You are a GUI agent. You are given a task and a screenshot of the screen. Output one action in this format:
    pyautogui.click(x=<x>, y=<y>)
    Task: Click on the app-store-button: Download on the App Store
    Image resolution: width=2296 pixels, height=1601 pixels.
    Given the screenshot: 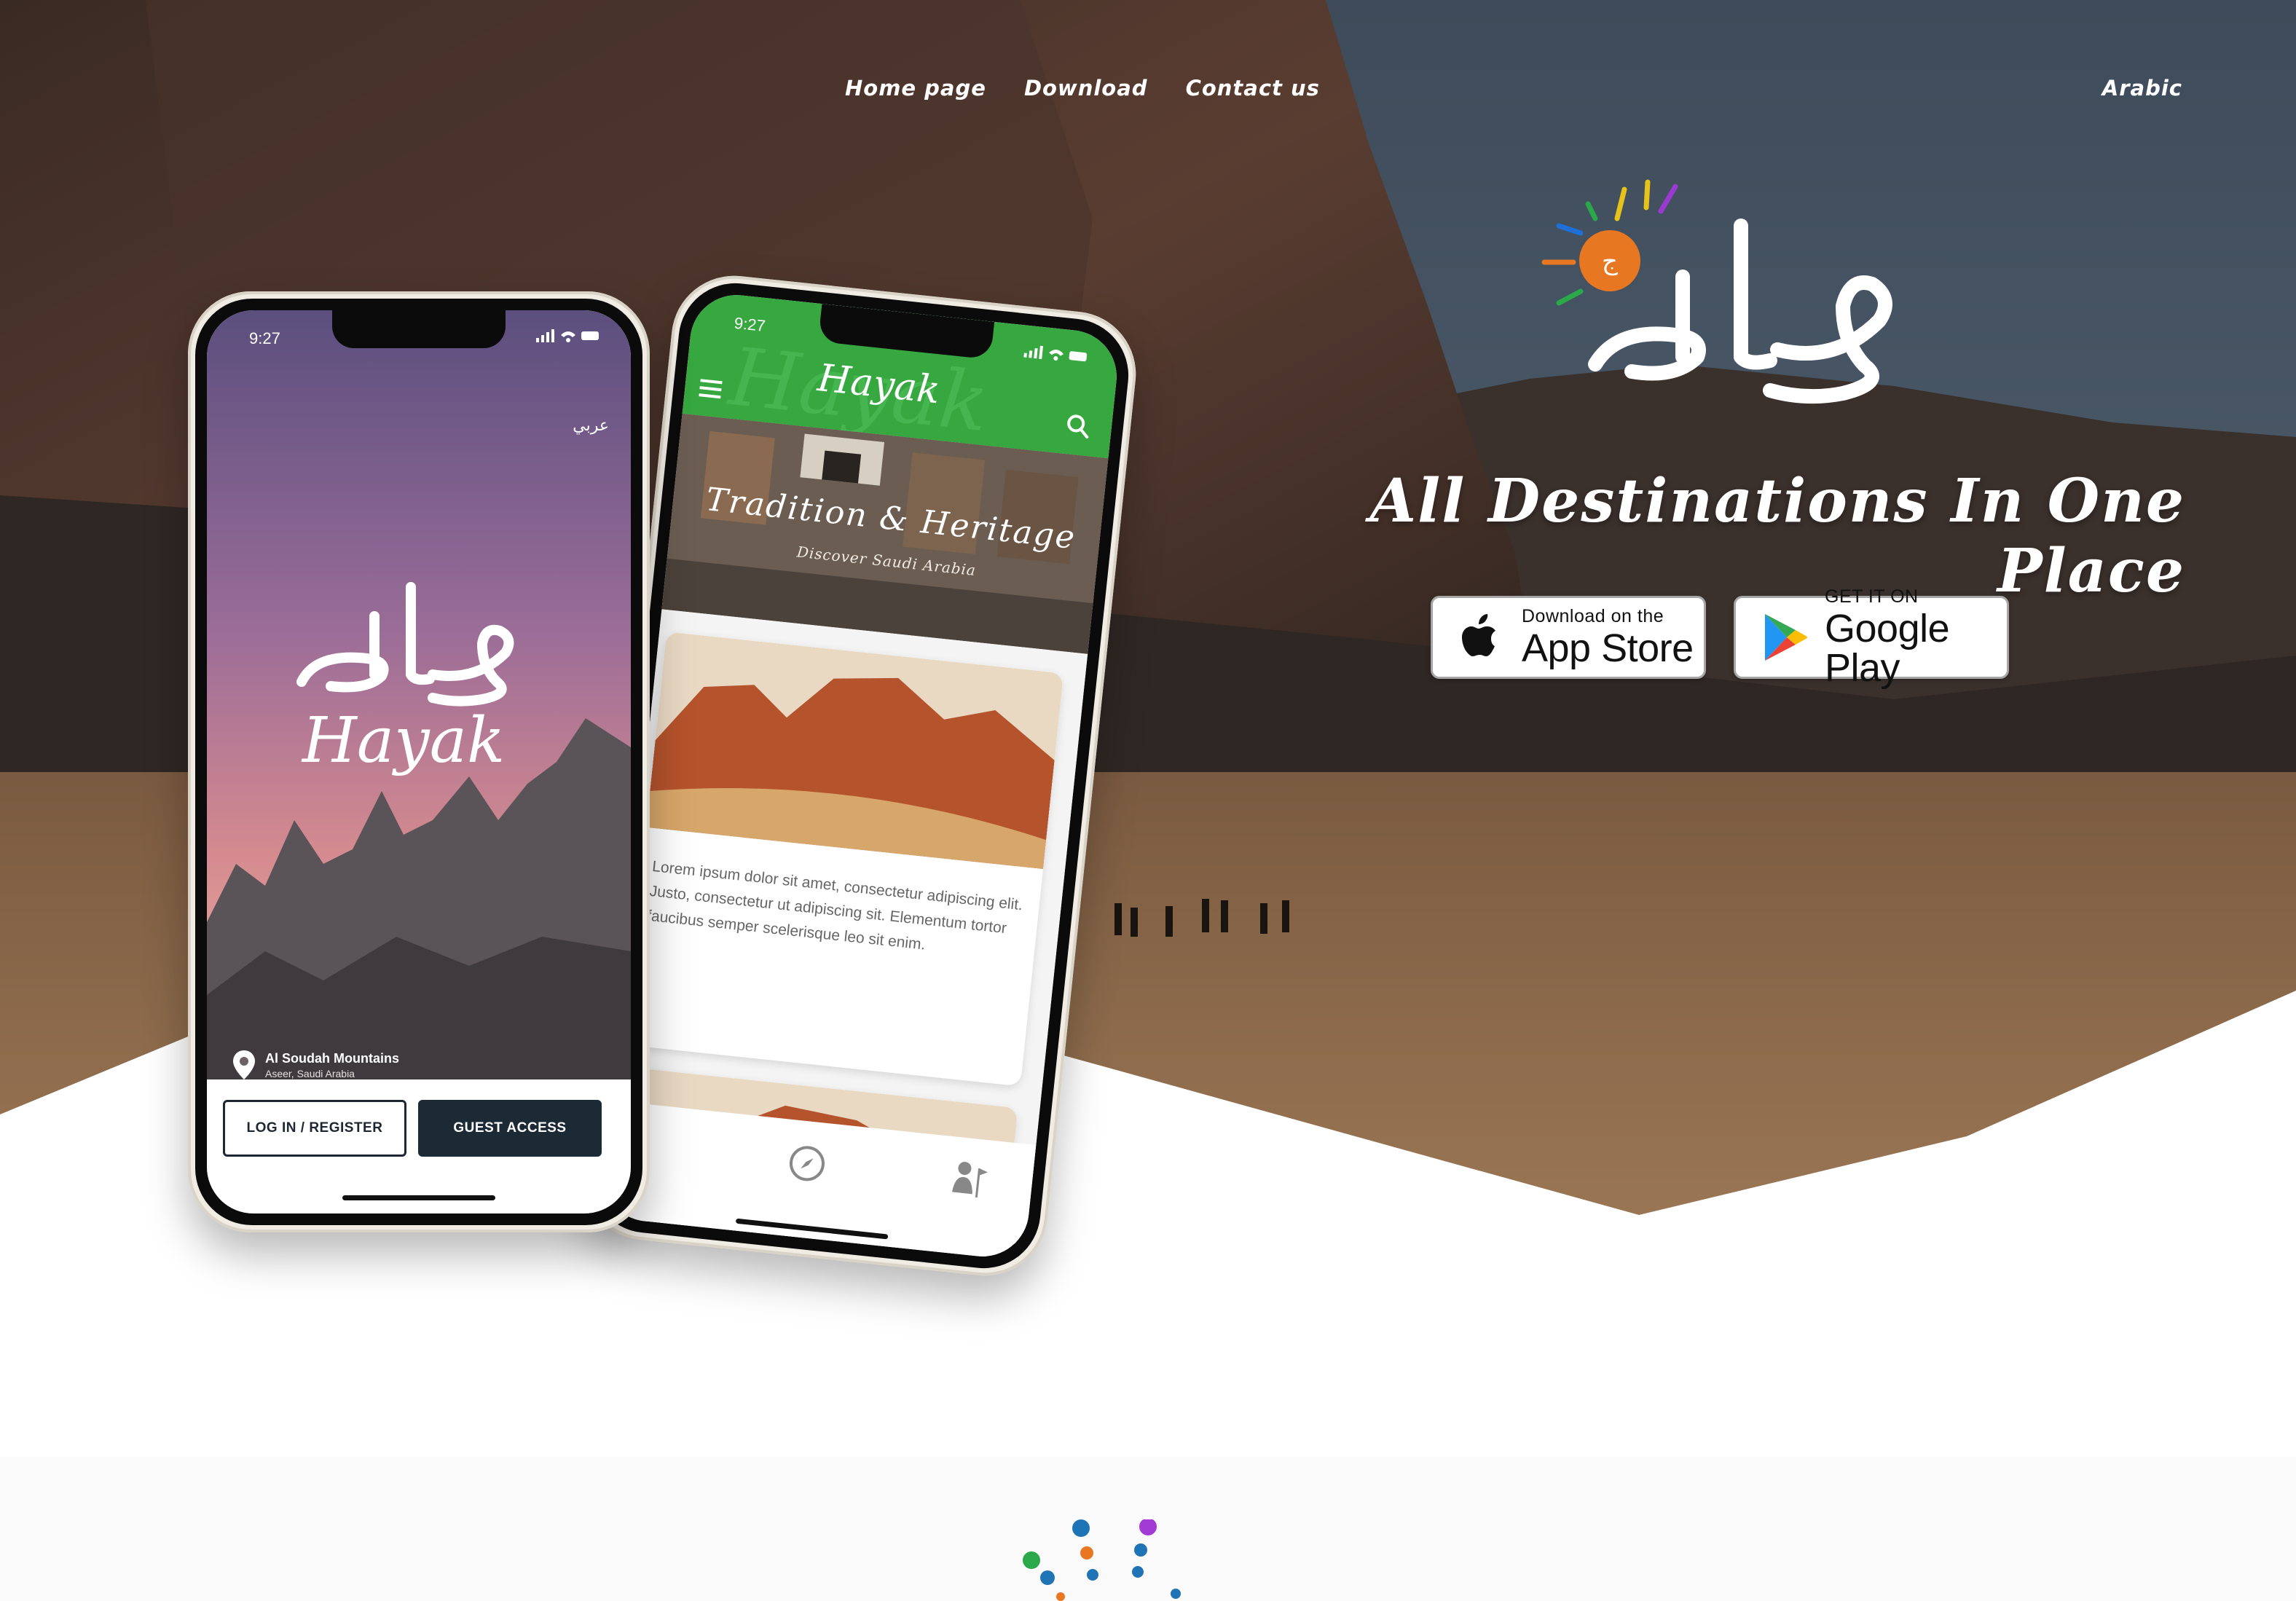 What is the action you would take?
    pyautogui.click(x=1568, y=637)
    